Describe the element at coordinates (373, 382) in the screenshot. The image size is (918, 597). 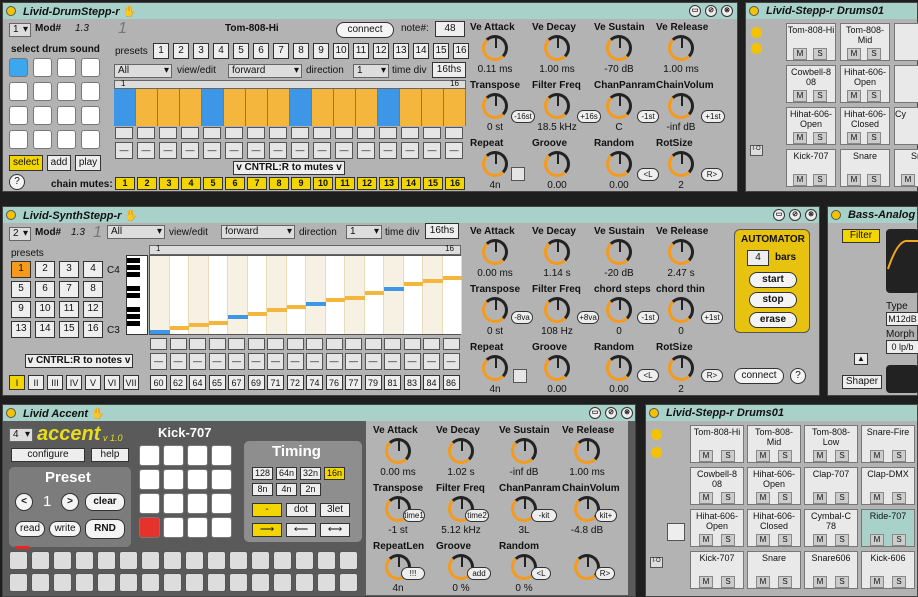
I see `step-note-field: 79` at that location.